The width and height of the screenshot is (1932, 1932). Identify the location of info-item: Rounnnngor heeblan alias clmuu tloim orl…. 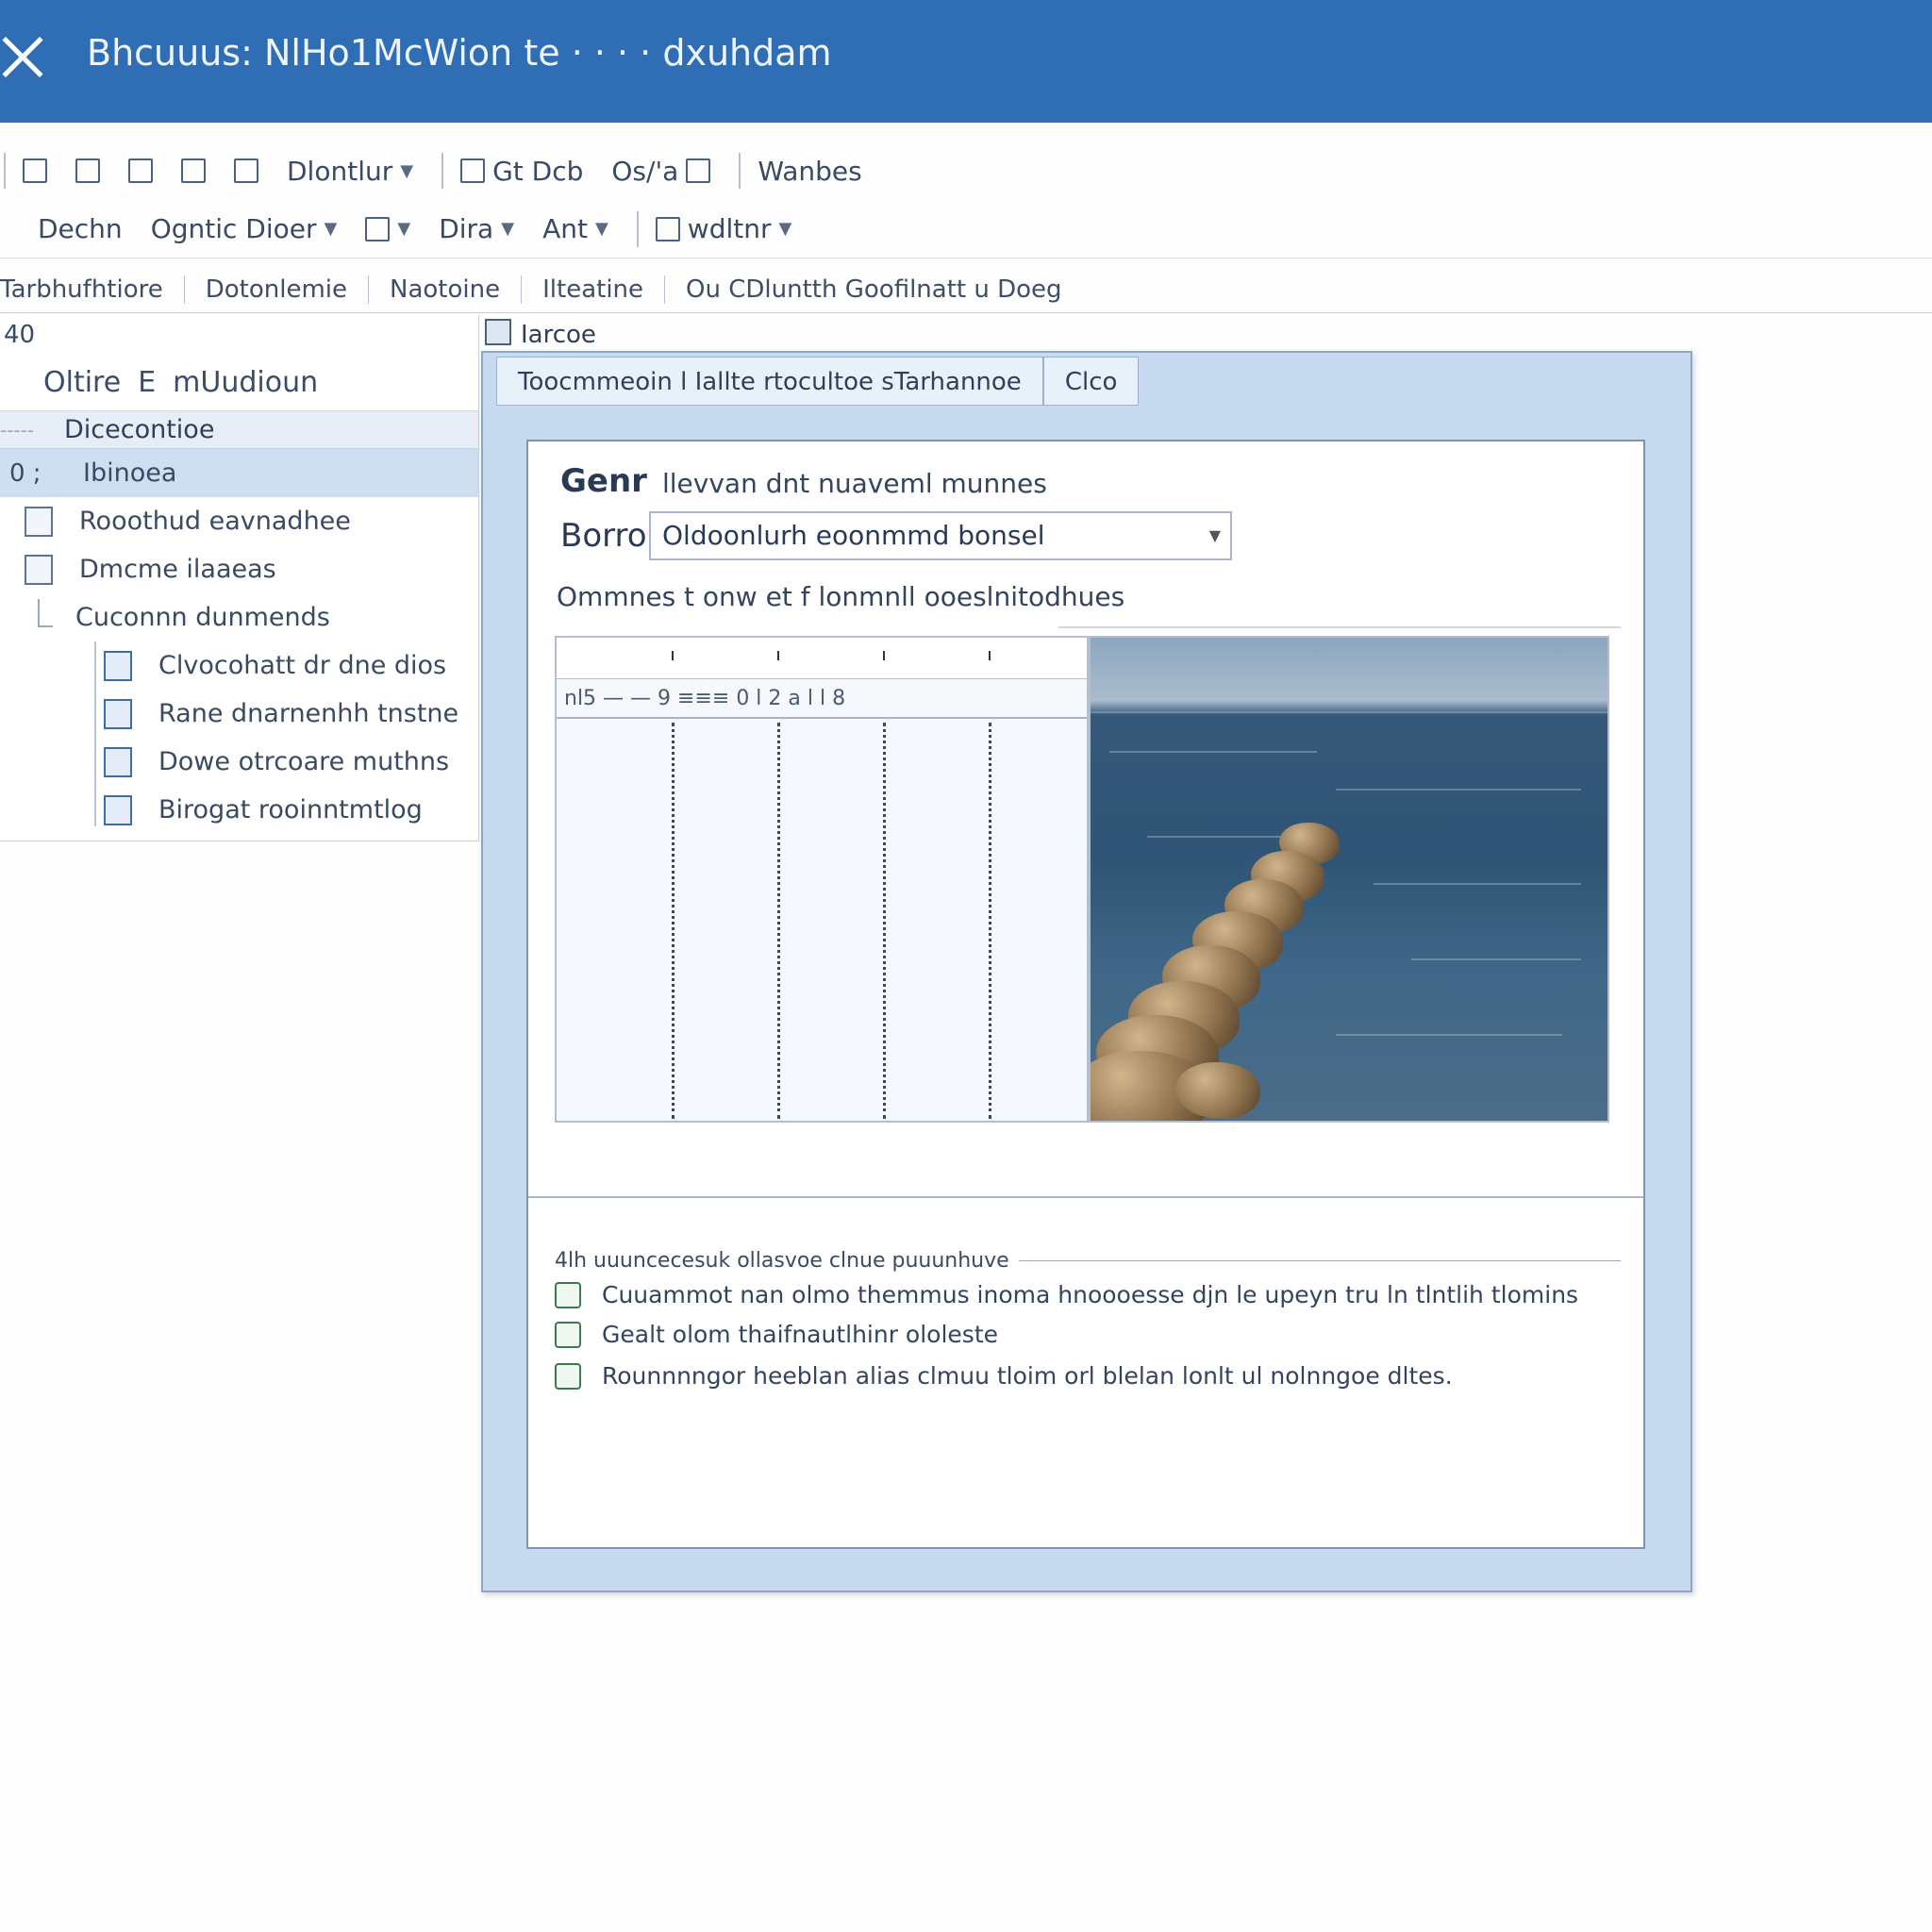
(1004, 1376).